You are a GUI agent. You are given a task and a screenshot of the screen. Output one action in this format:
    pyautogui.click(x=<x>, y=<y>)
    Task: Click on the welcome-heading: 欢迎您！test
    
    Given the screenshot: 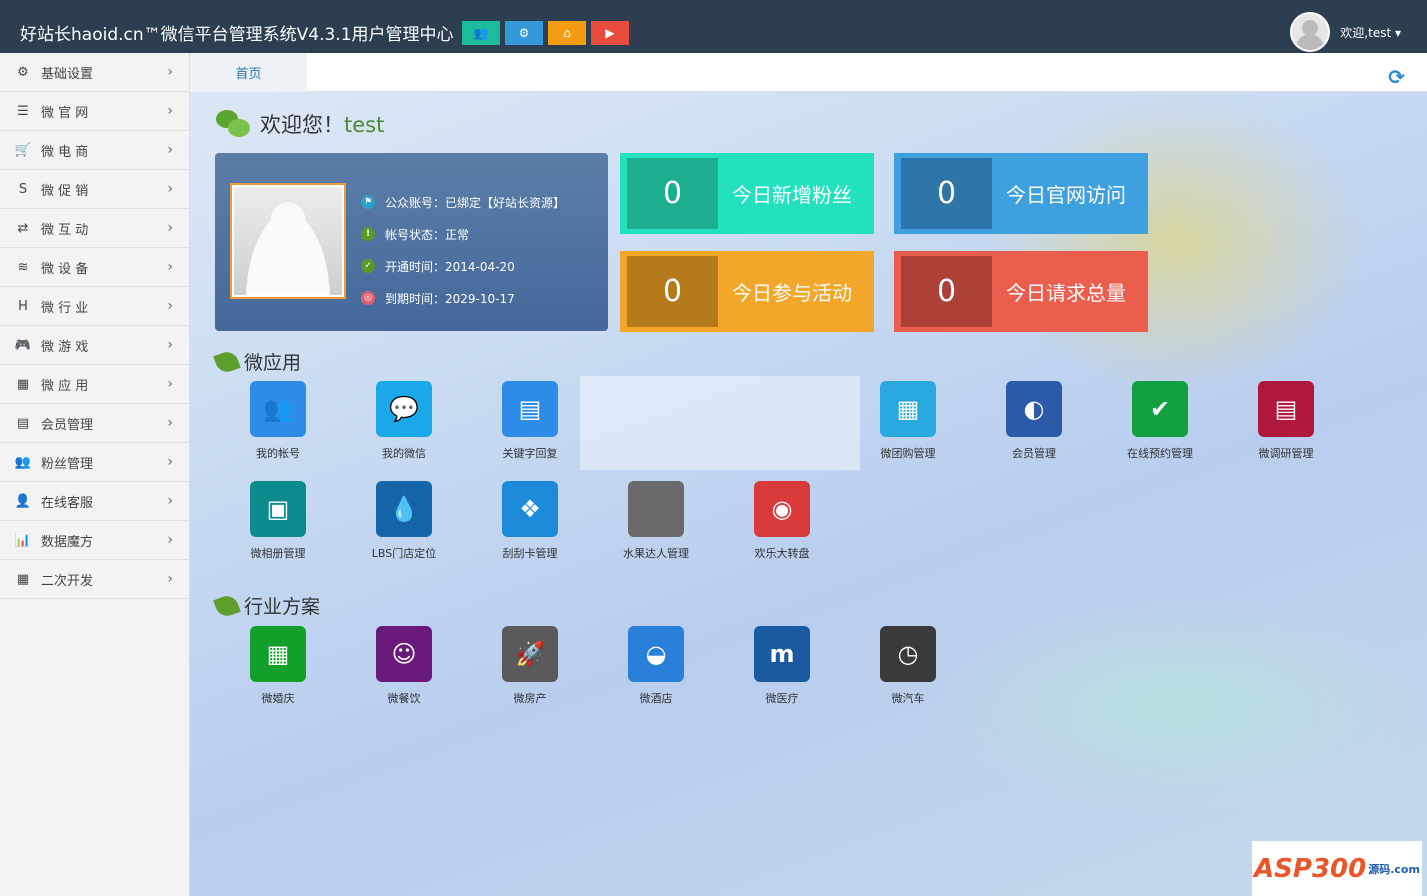 What is the action you would take?
    pyautogui.click(x=300, y=124)
    